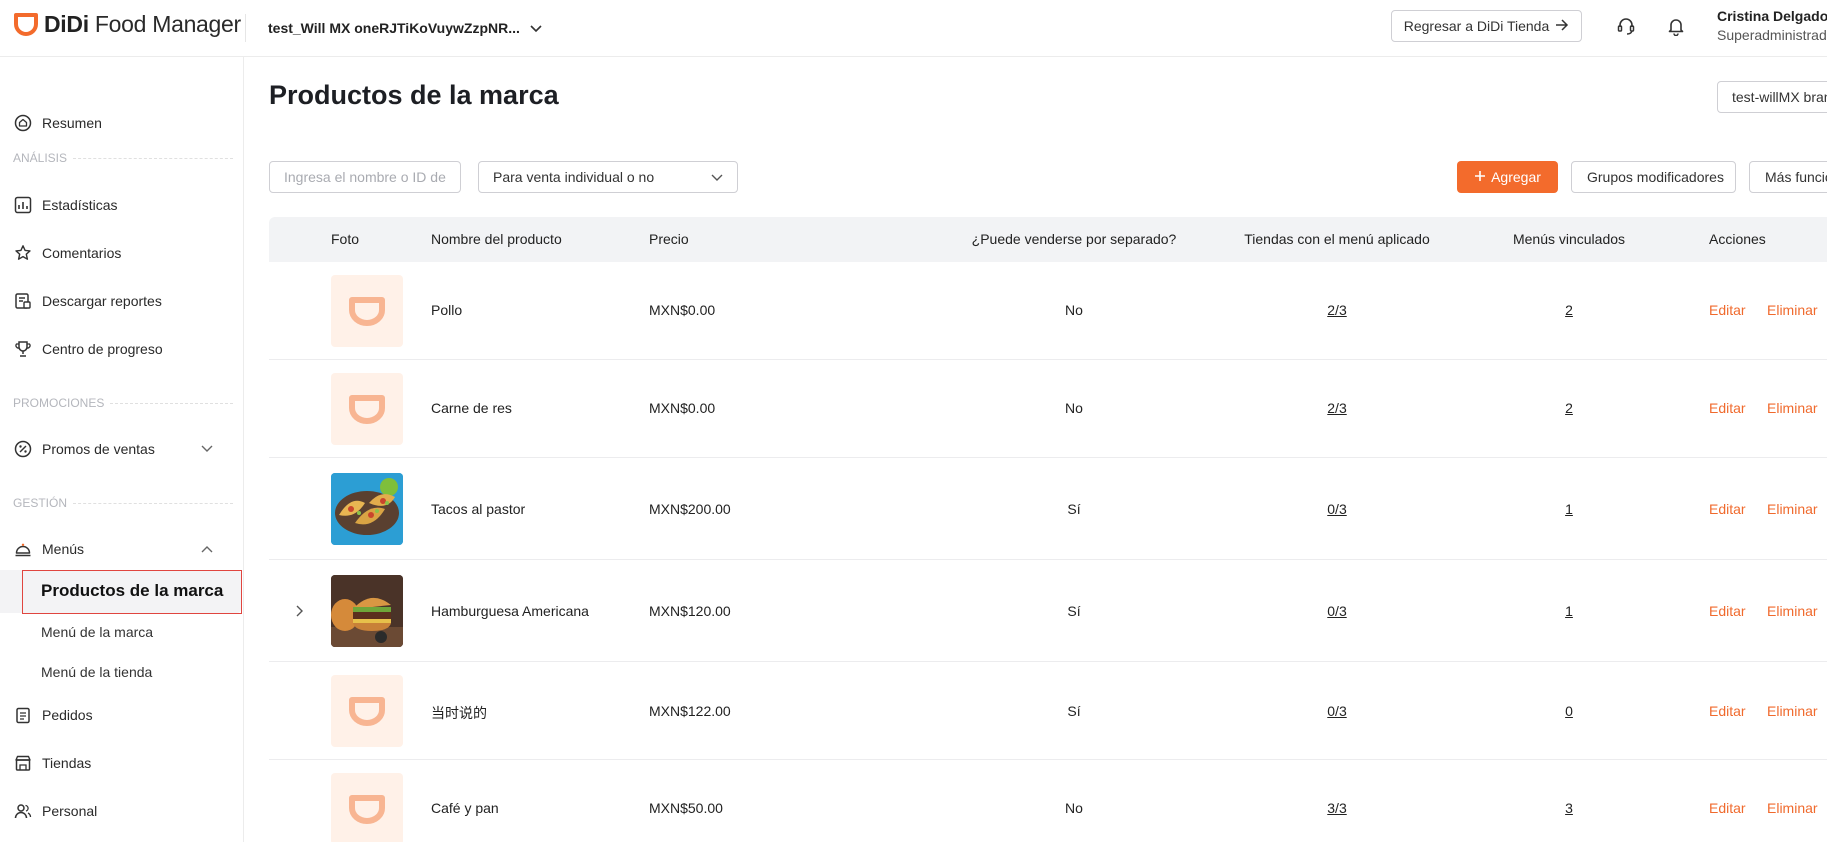 Image resolution: width=1827 pixels, height=842 pixels. What do you see at coordinates (23, 253) in the screenshot?
I see `star-icon` at bounding box center [23, 253].